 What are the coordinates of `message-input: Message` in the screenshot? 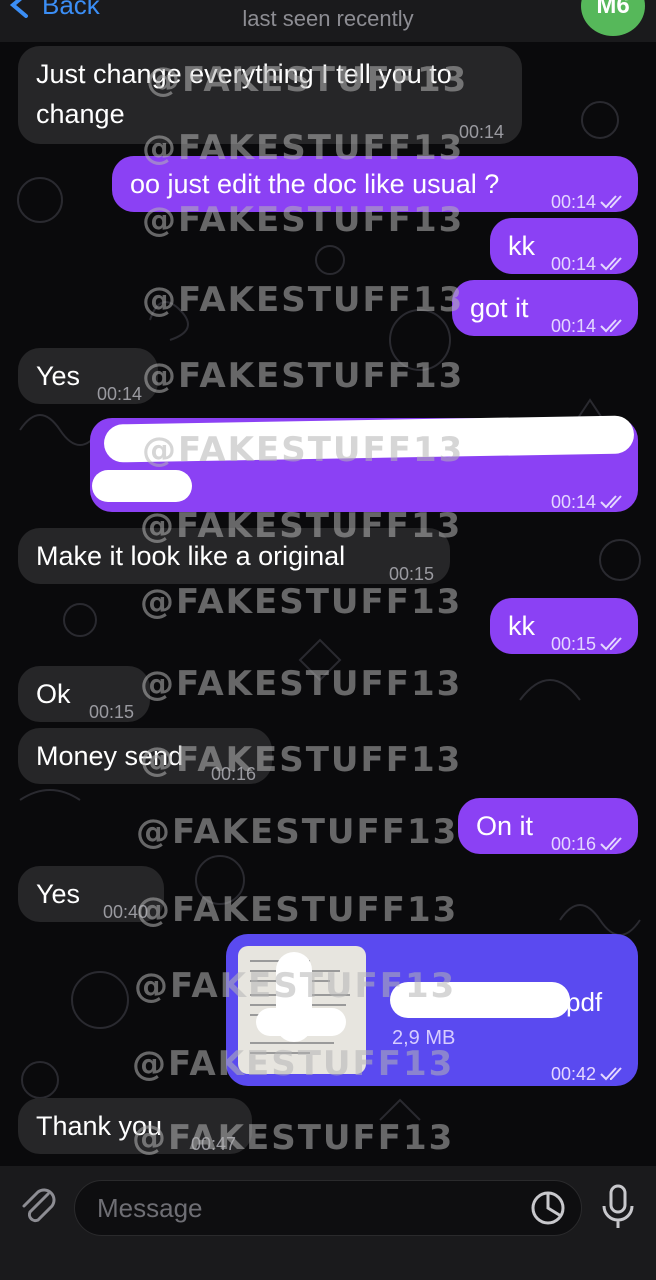 It's located at (328, 1208).